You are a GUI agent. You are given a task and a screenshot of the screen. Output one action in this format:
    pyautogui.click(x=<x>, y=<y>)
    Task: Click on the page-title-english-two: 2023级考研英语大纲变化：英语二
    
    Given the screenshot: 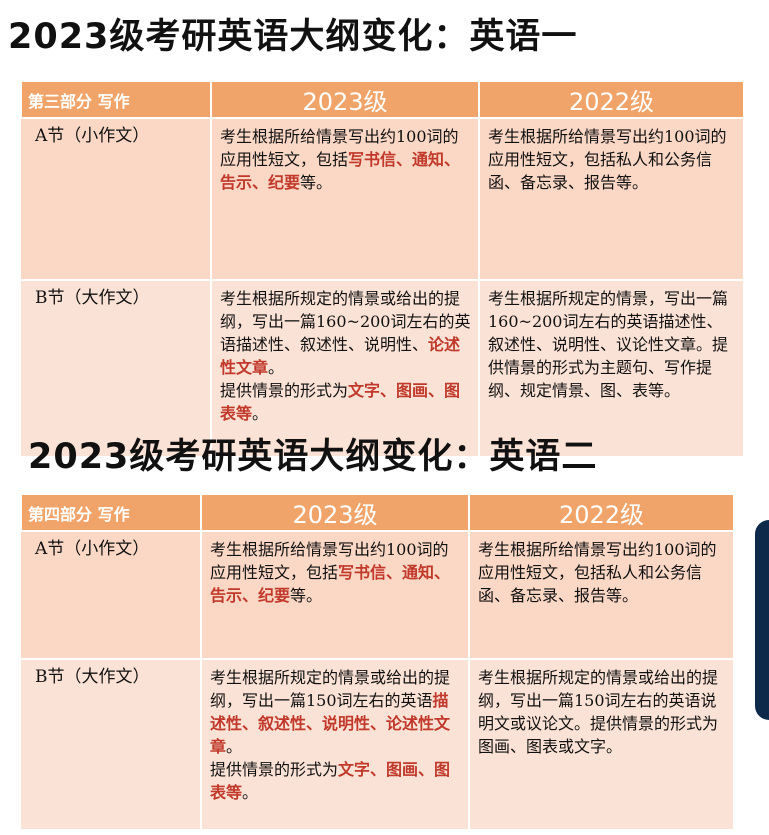 What is the action you would take?
    pyautogui.click(x=313, y=457)
    